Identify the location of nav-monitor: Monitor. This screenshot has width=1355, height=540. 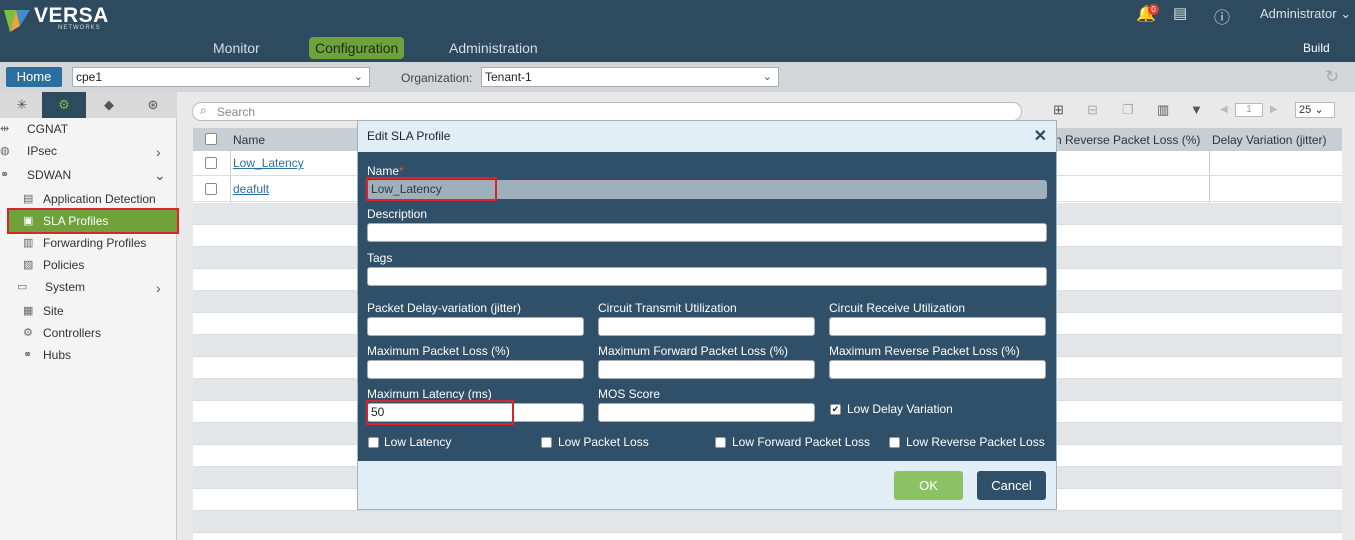
(236, 48).